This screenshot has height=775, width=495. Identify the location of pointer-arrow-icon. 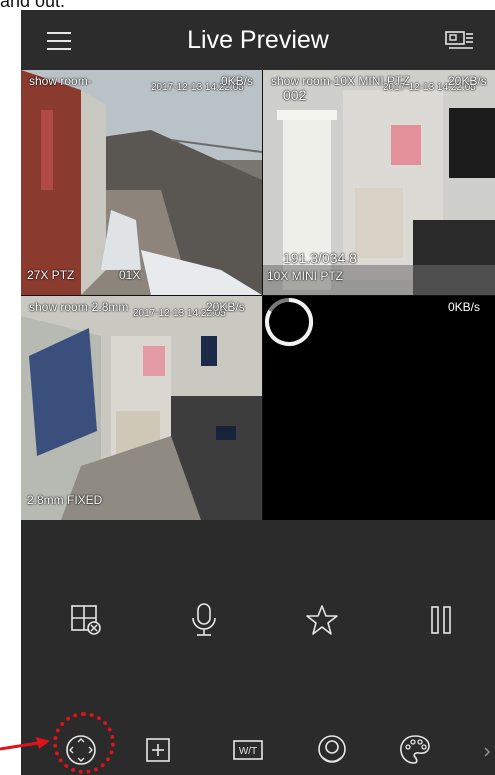
(25, 744).